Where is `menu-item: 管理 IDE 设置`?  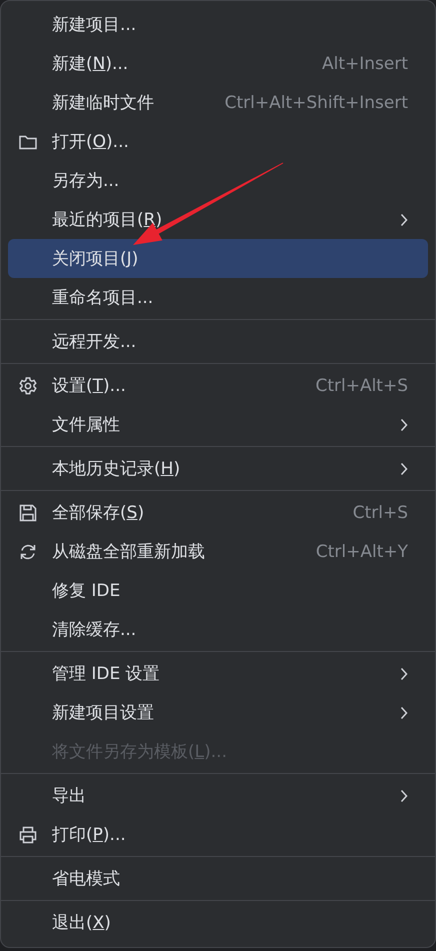 menu-item: 管理 IDE 设置 is located at coordinates (218, 673).